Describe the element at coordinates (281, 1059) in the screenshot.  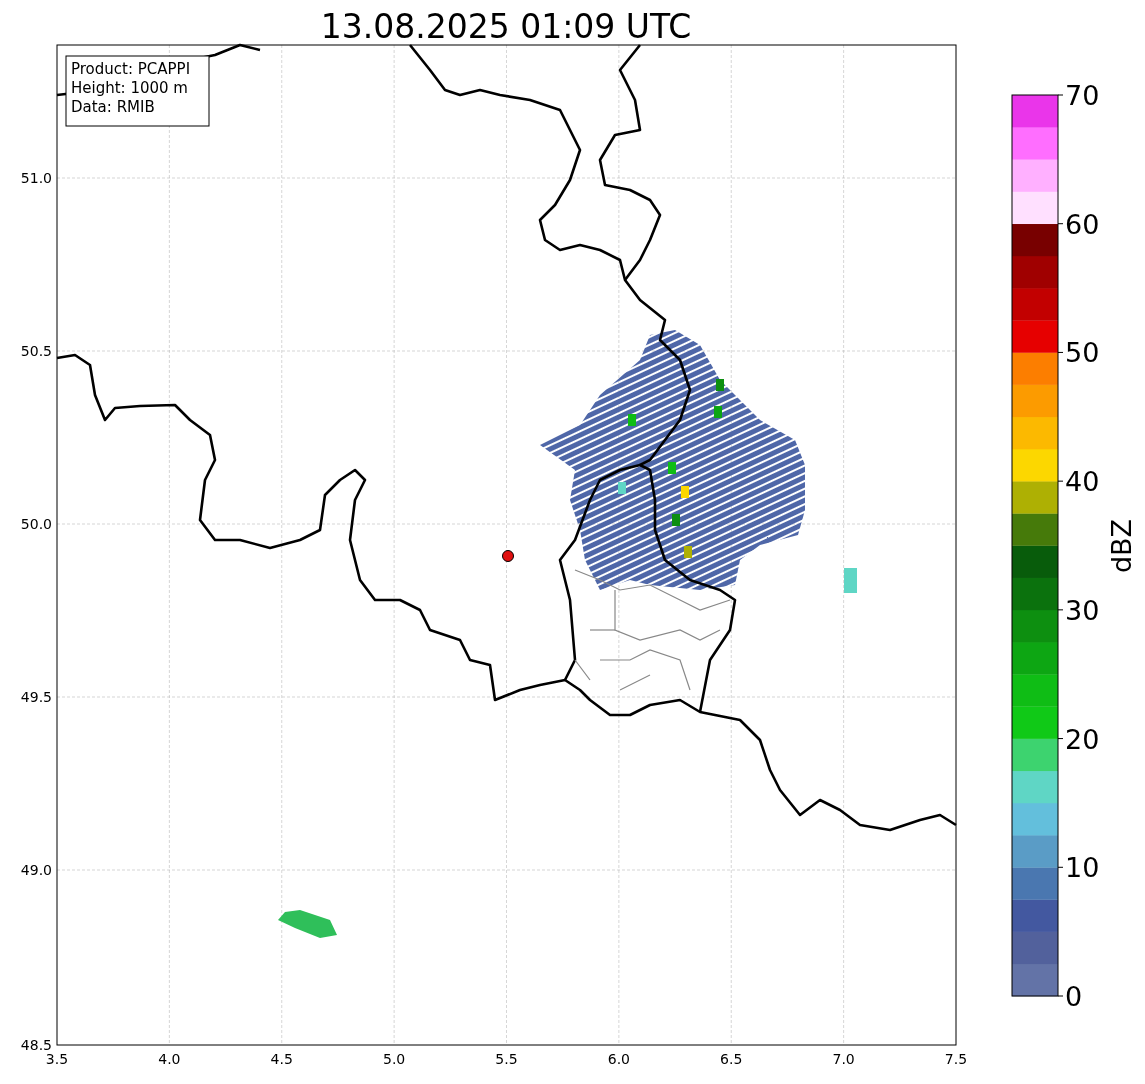
I see `longitude-label: 4.5` at that location.